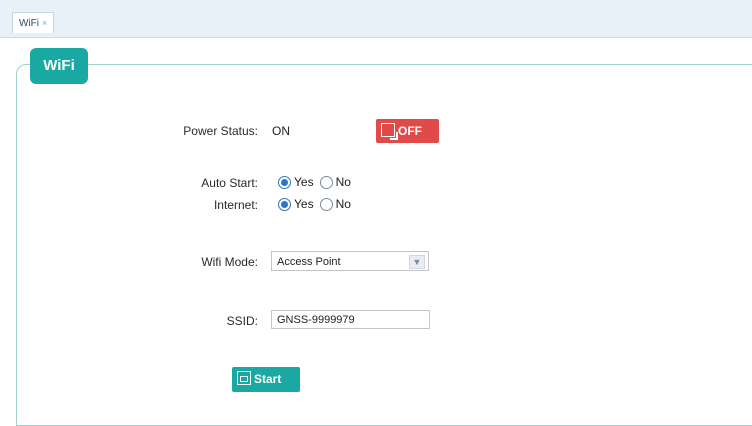 This screenshot has width=752, height=426. I want to click on tab-label: WiFi, so click(29, 23).